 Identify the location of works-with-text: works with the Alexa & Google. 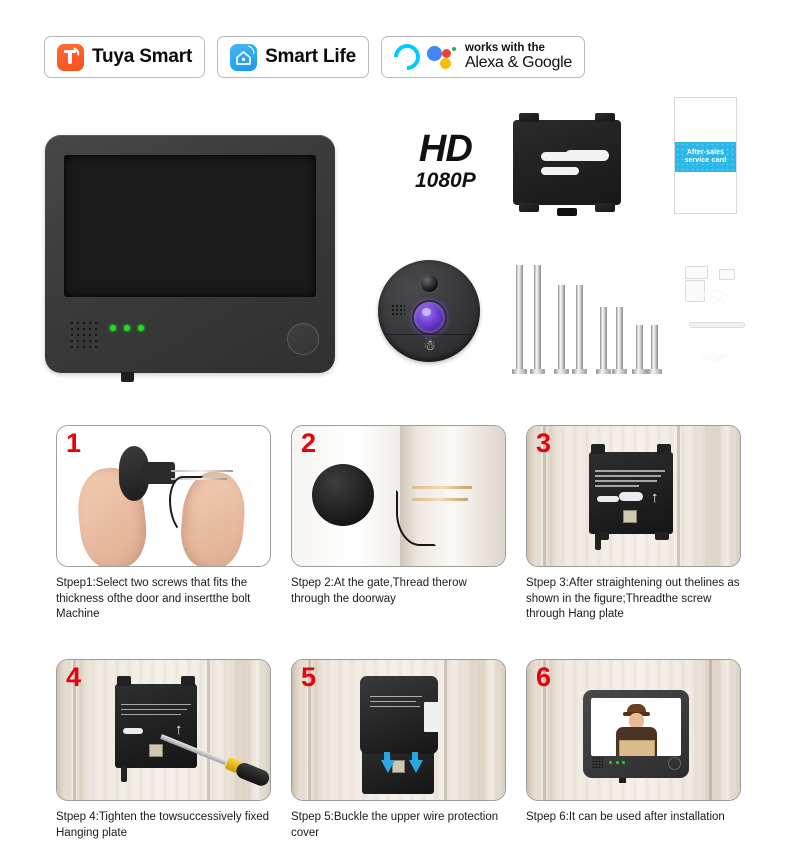
(518, 57).